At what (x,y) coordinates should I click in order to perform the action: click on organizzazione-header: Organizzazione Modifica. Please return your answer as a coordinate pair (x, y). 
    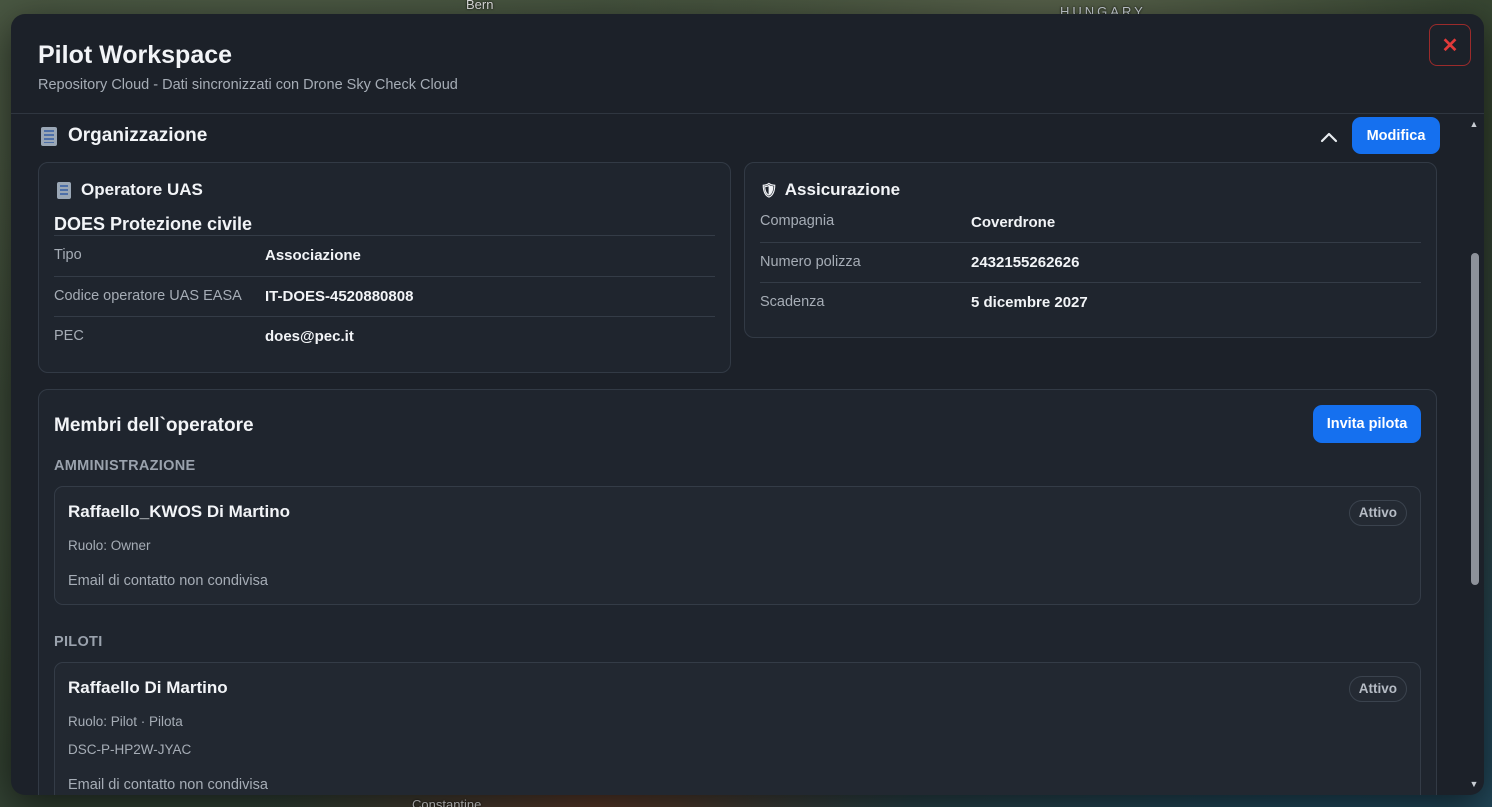
    Looking at the image, I should click on (739, 135).